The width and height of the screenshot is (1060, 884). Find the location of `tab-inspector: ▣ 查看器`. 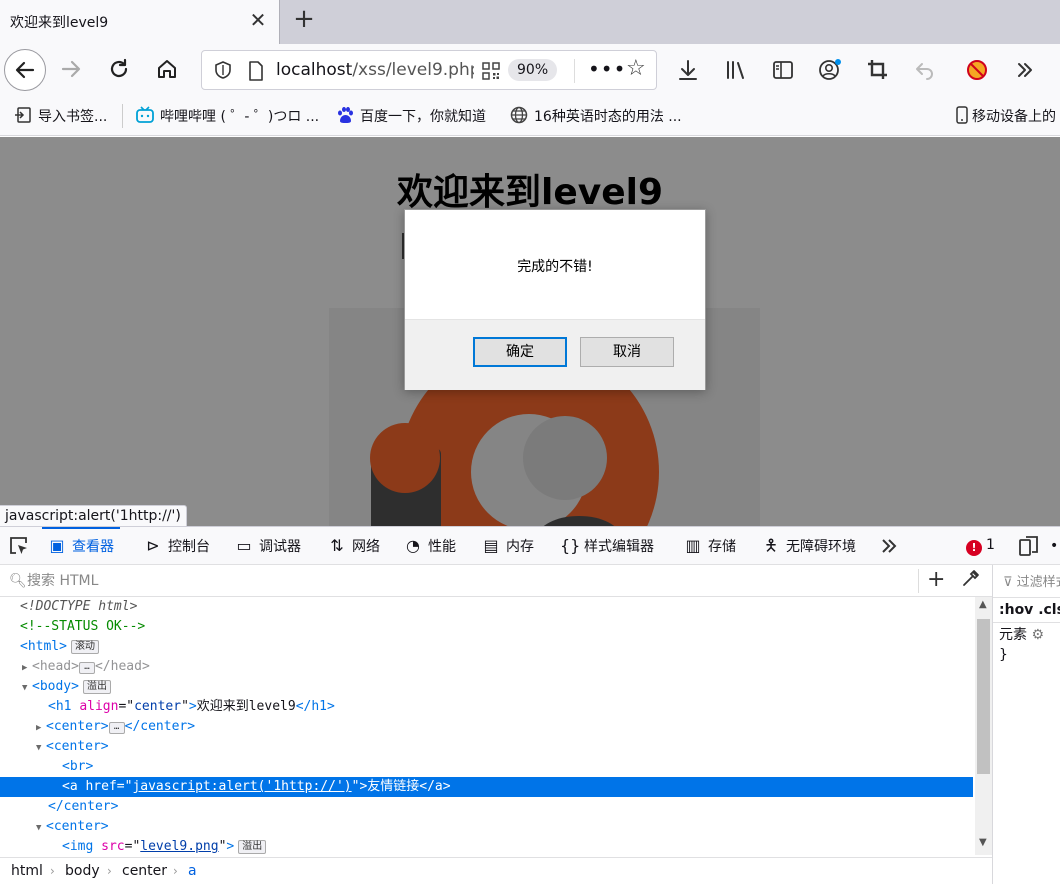

tab-inspector: ▣ 查看器 is located at coordinates (81, 546).